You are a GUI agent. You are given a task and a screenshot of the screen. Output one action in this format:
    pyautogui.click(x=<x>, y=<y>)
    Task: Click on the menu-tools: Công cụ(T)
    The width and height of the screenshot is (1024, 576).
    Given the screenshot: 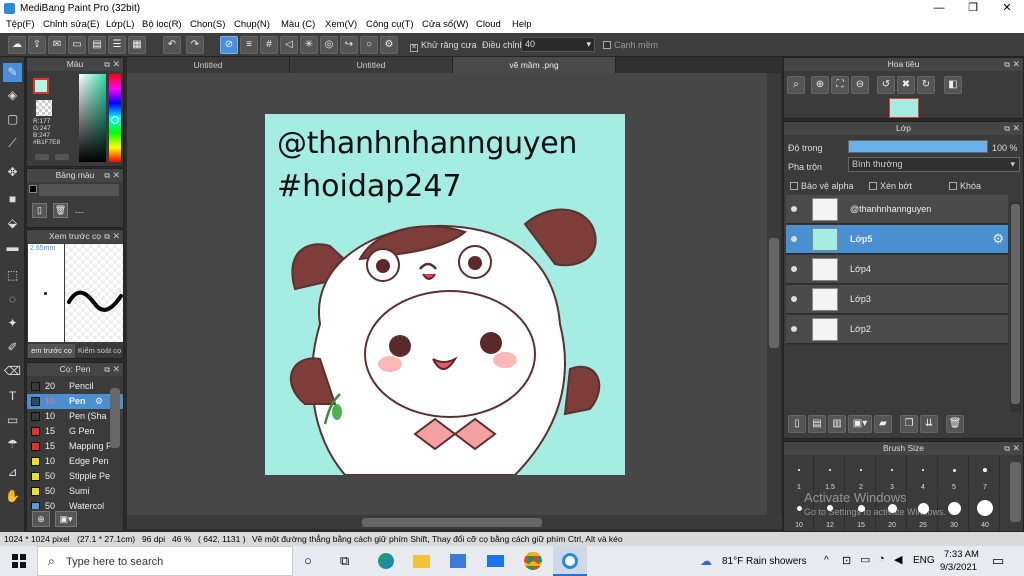 What is the action you would take?
    pyautogui.click(x=390, y=24)
    